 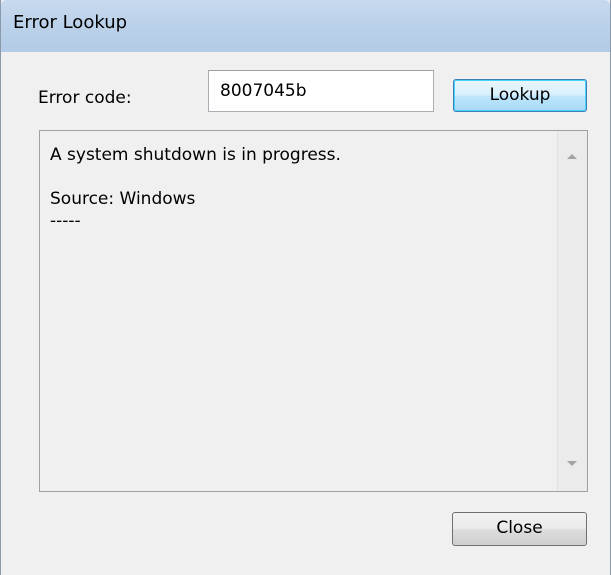 I want to click on scroll-up-arrow-icon, so click(x=572, y=156).